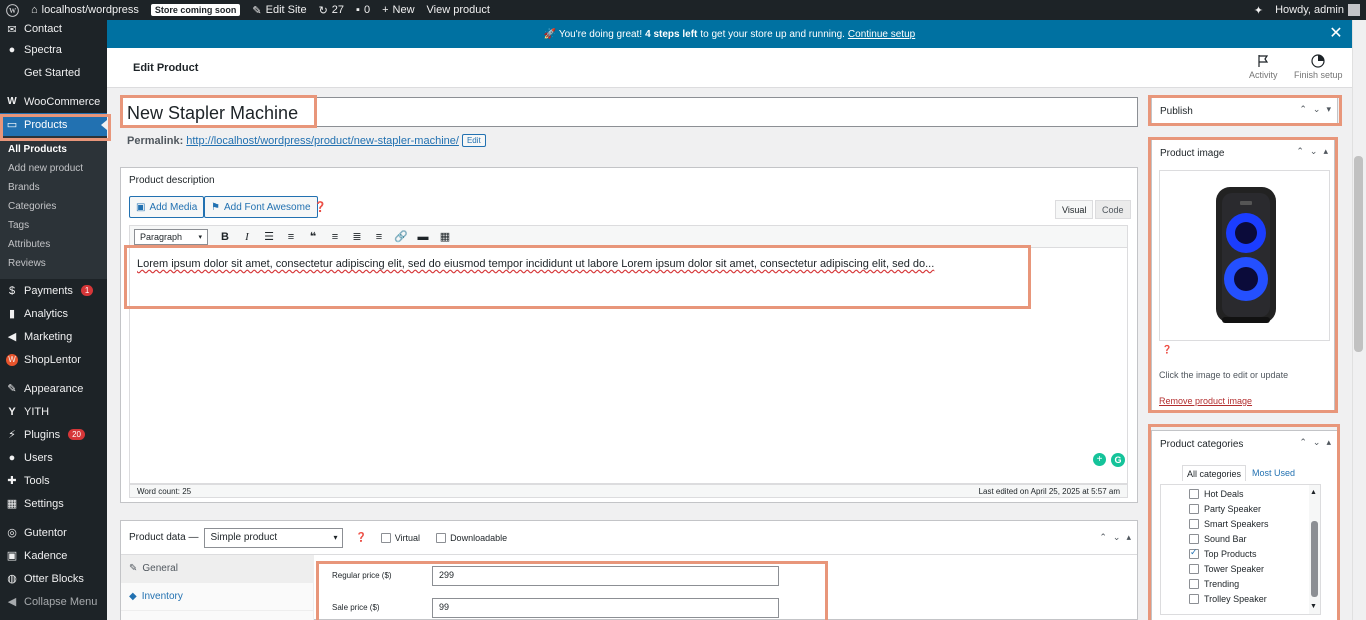 The height and width of the screenshot is (620, 1366). Describe the element at coordinates (53, 503) in the screenshot. I see `sidebar-item-settings: ▦ Settings` at that location.